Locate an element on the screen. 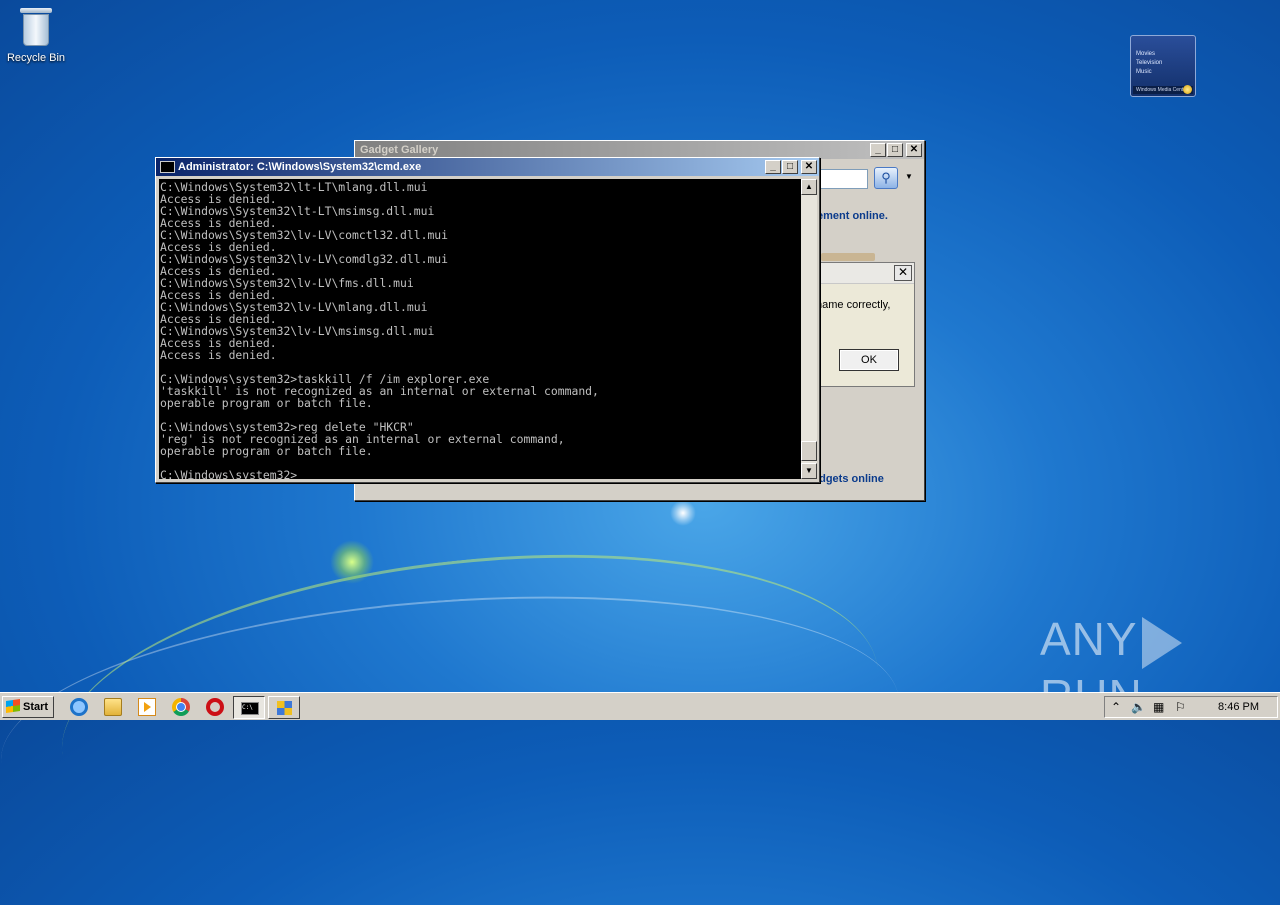 The height and width of the screenshot is (905, 1280). internet-explorer-icon is located at coordinates (79, 707).